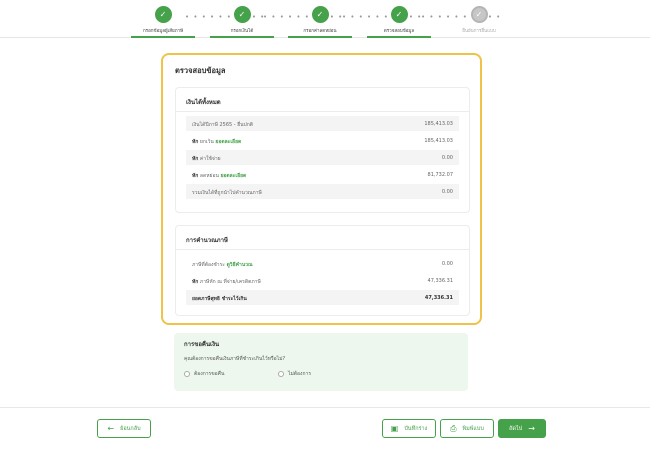  What do you see at coordinates (531, 428) in the screenshot?
I see `arrow-right-icon: →` at bounding box center [531, 428].